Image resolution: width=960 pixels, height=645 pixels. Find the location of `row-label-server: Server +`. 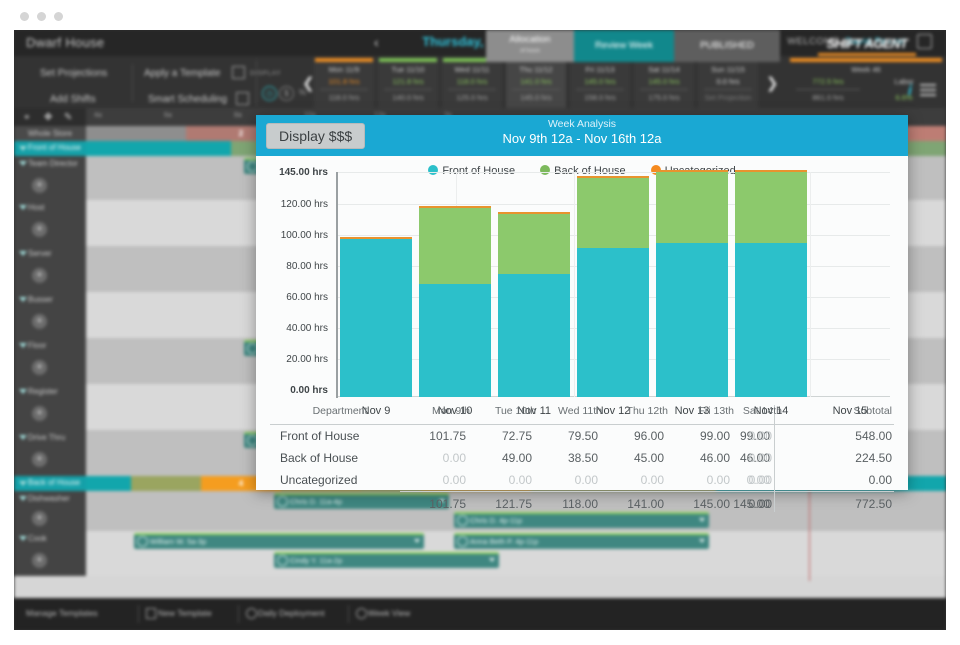

row-label-server: Server + is located at coordinates (50, 269).